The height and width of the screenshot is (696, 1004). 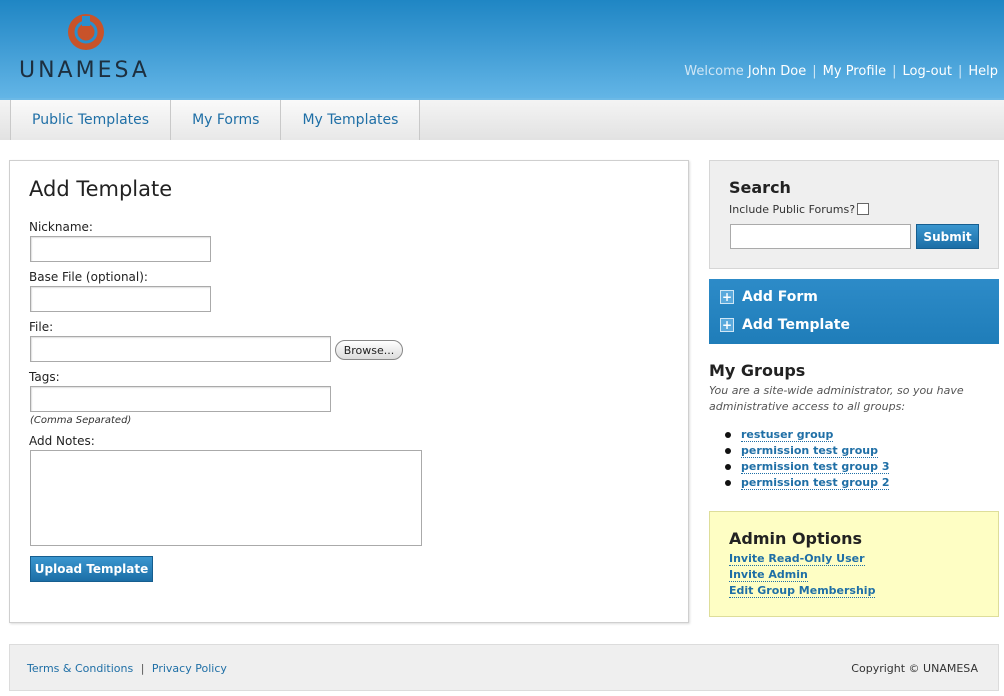 I want to click on admin-options-title: Admin Options, so click(x=796, y=538).